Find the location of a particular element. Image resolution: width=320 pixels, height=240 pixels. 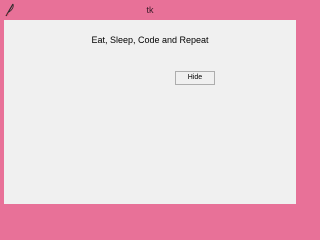

message-label: Eat, Sleep, Code and Repeat is located at coordinates (150, 40).